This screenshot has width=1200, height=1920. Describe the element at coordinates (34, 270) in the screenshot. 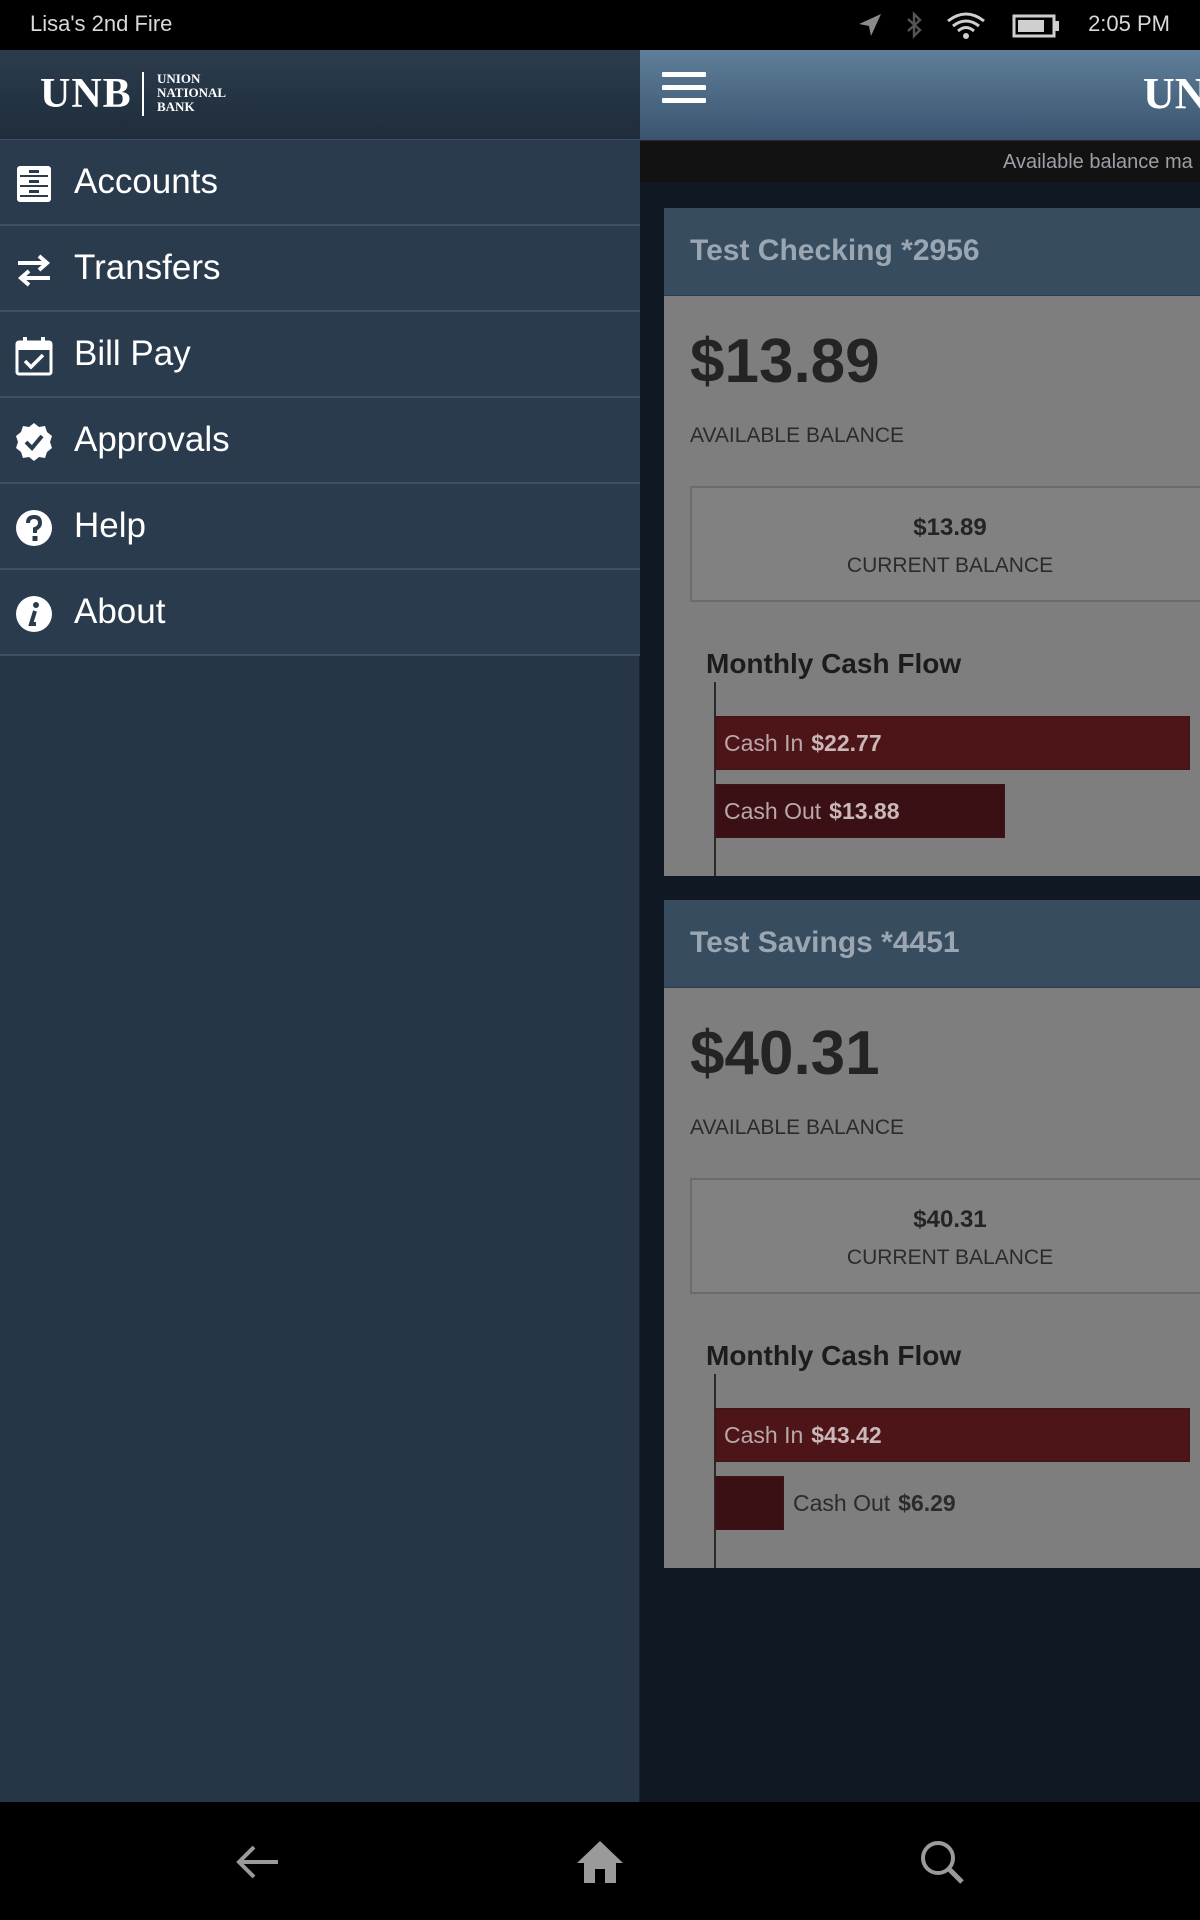

I see `transfer-arrows-icon` at that location.